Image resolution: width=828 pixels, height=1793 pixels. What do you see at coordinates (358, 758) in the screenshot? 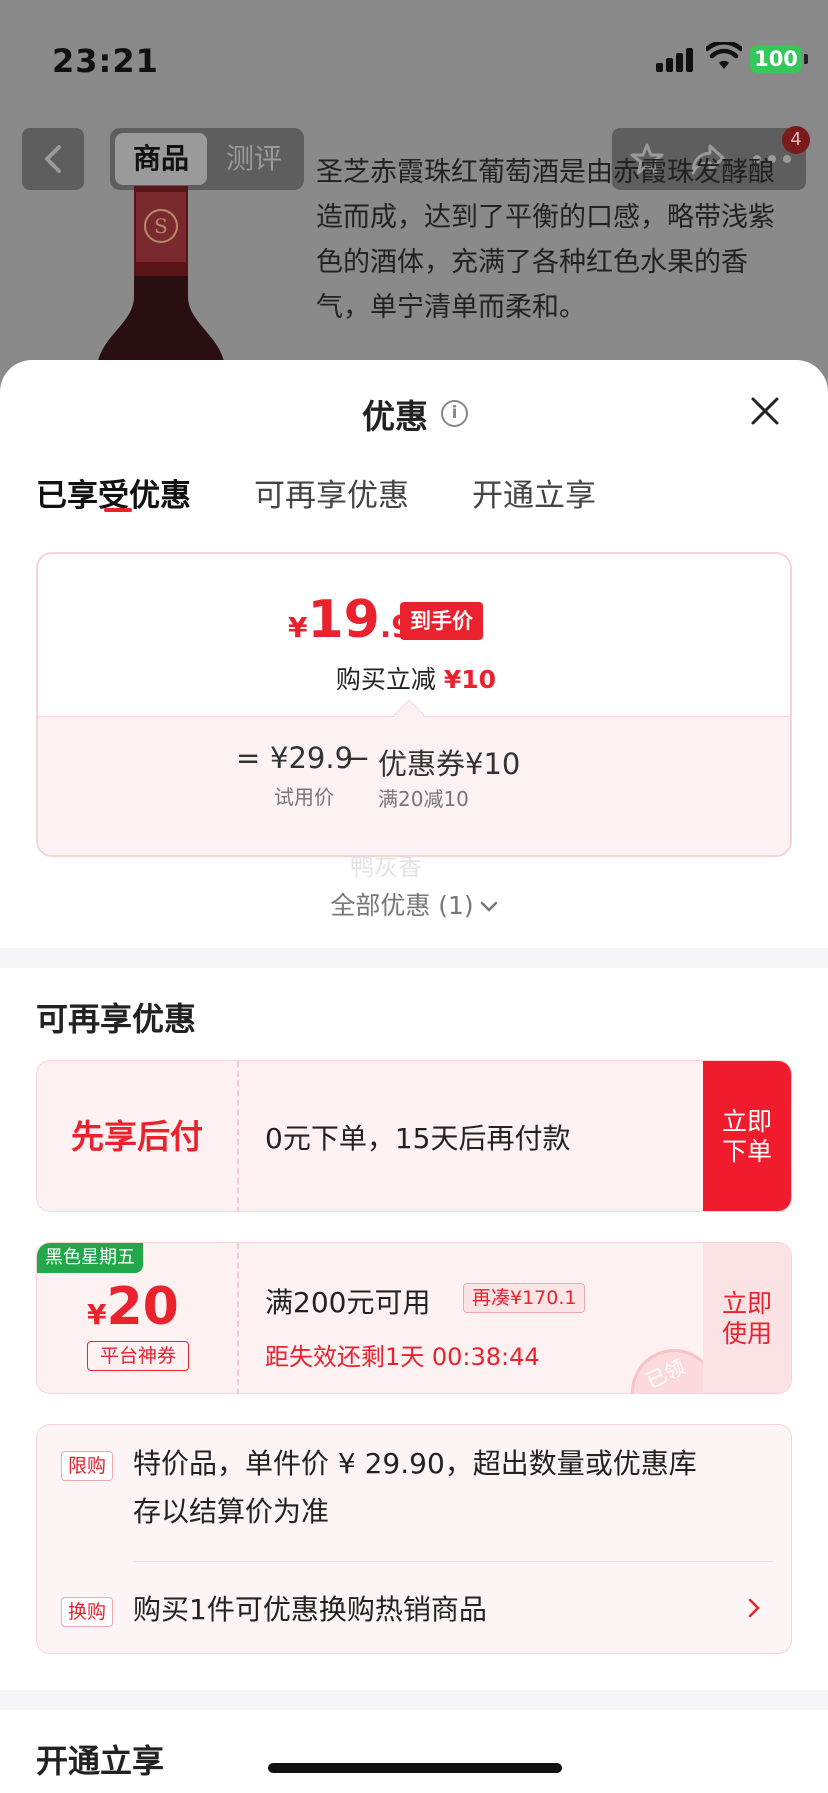
I see `formula-minus: −` at bounding box center [358, 758].